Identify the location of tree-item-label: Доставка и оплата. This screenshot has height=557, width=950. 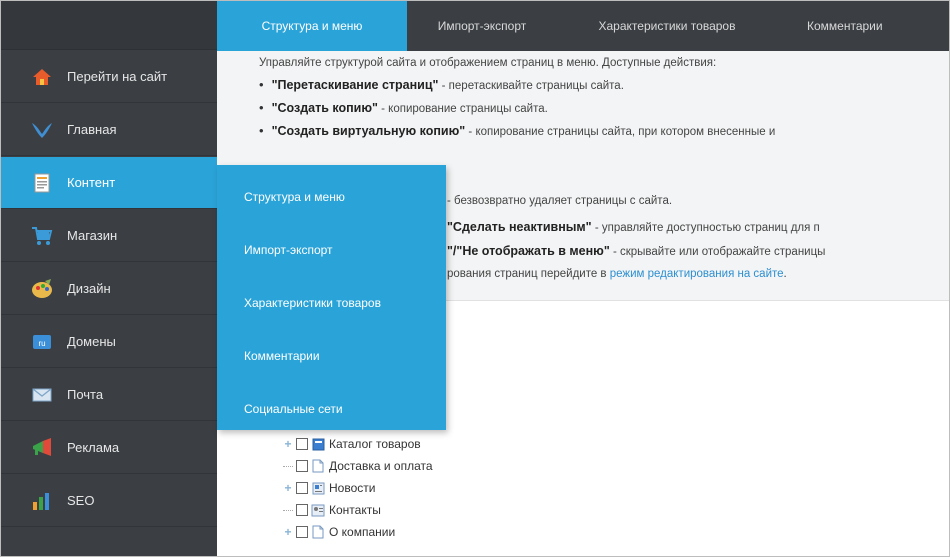
(381, 466).